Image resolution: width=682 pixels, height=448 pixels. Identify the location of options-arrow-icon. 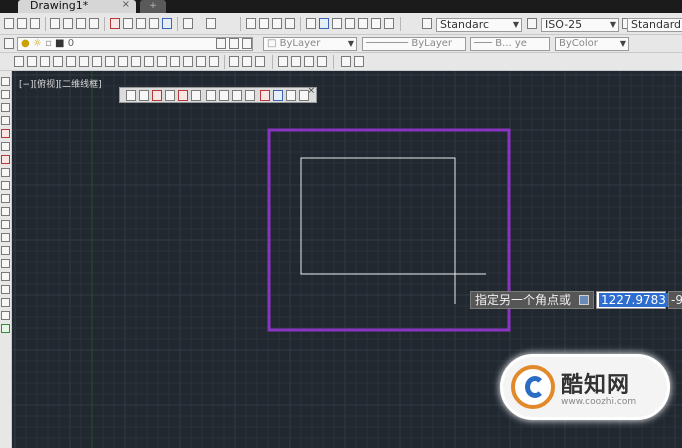
(584, 300).